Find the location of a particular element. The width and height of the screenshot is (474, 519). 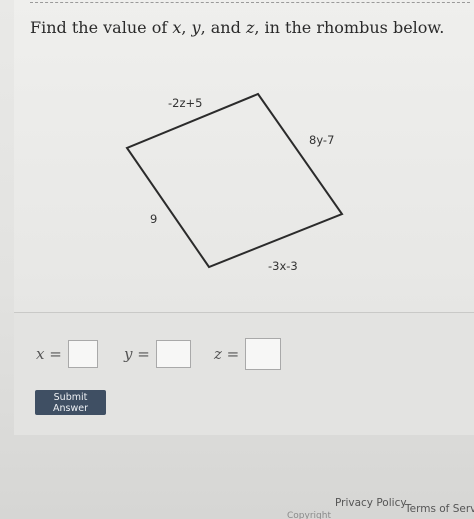

submit-answer-button: Submit Answer is located at coordinates (70, 402).